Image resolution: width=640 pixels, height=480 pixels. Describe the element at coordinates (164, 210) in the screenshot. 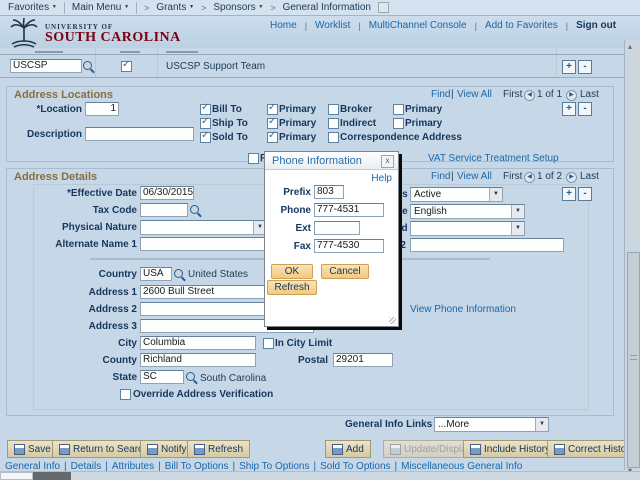

I see `tax-code-field` at that location.